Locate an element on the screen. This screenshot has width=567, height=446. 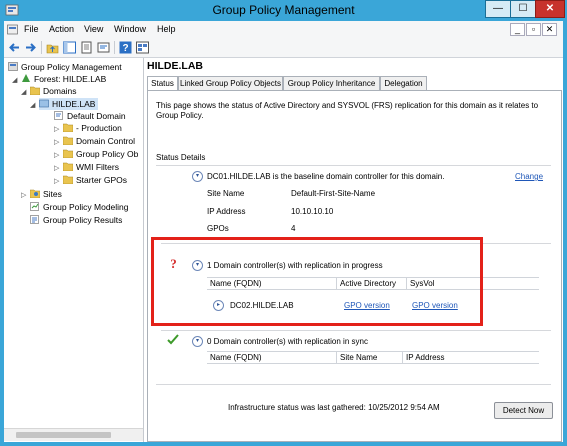
show-hide-tree-icon is located at coordinates (69, 47).